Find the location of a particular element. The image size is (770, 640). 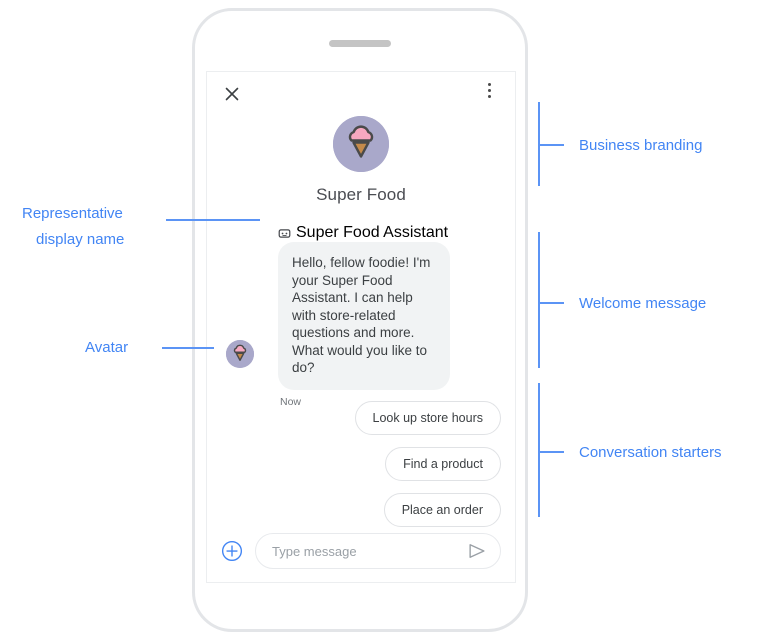

representative-display-name: Super Food Assistant is located at coordinates (372, 232).